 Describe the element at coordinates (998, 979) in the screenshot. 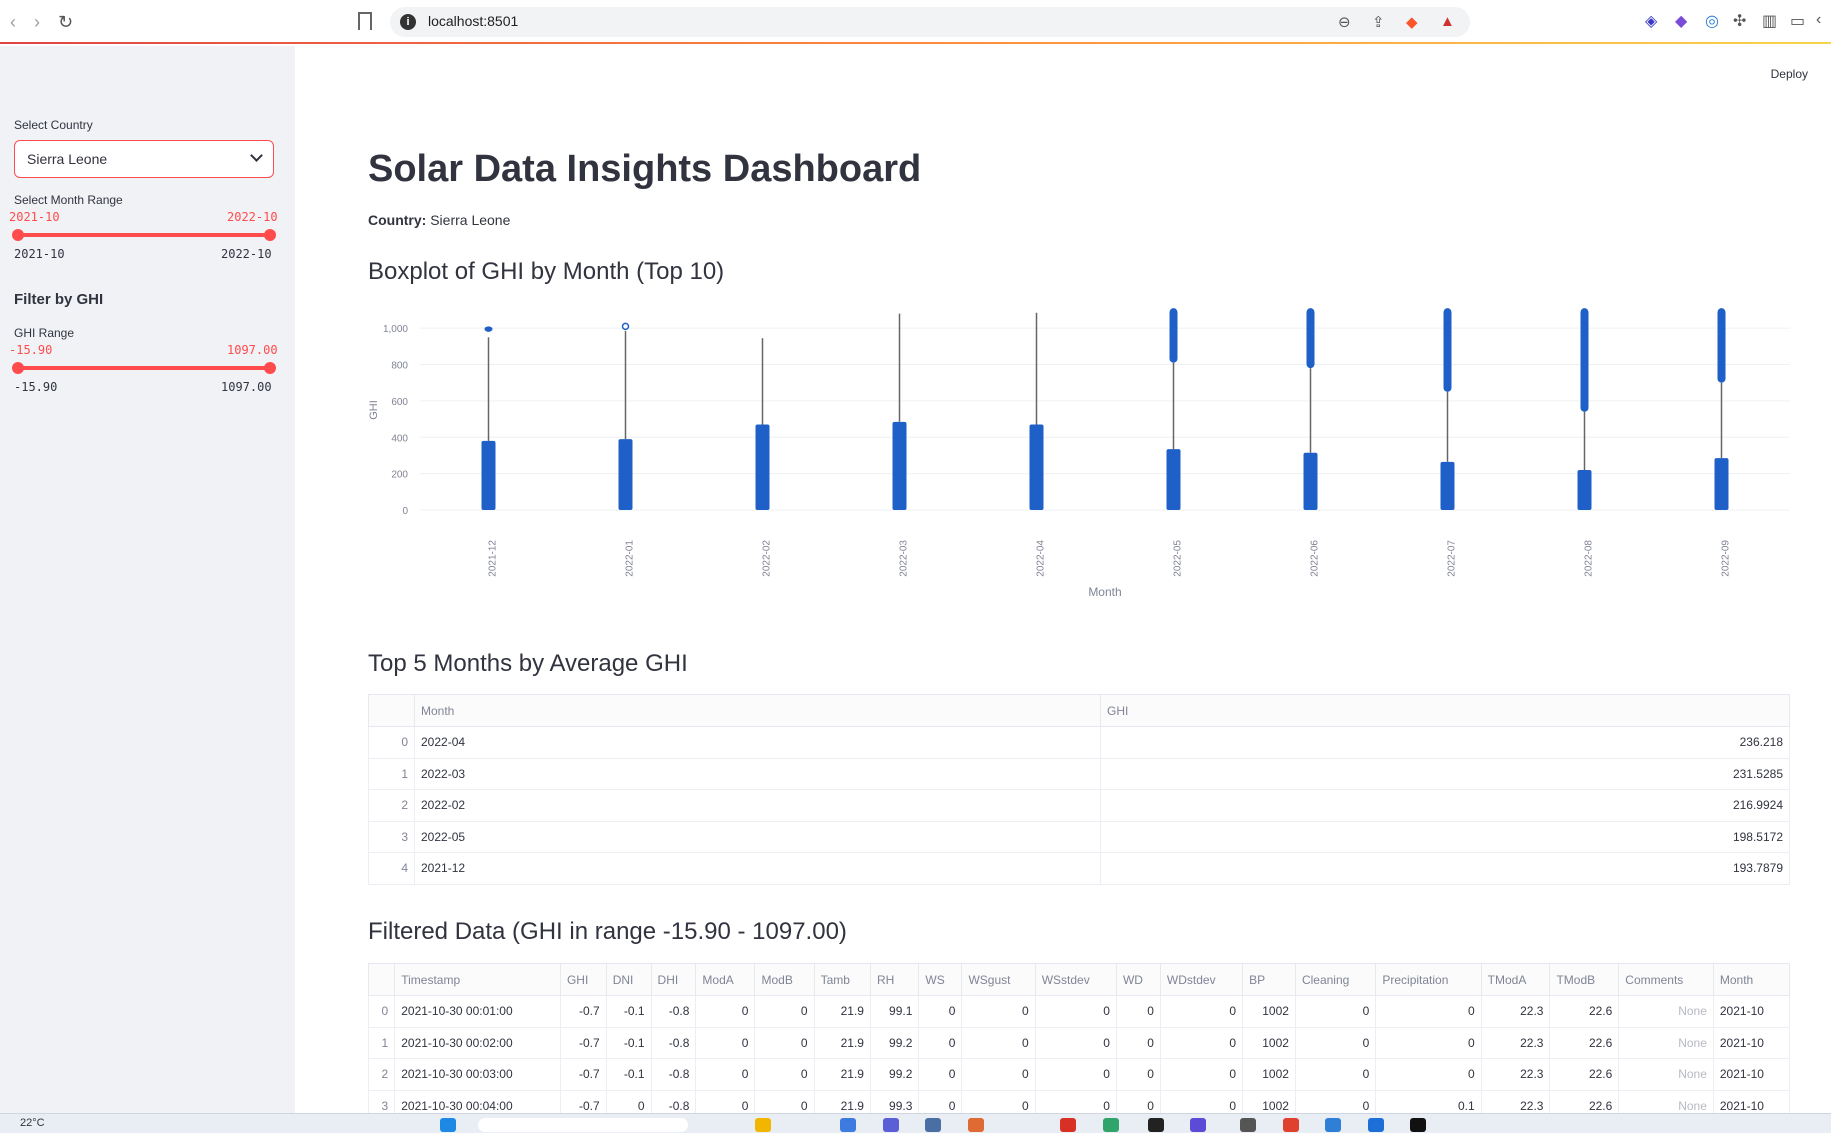

I see `column-header: WSgust` at that location.